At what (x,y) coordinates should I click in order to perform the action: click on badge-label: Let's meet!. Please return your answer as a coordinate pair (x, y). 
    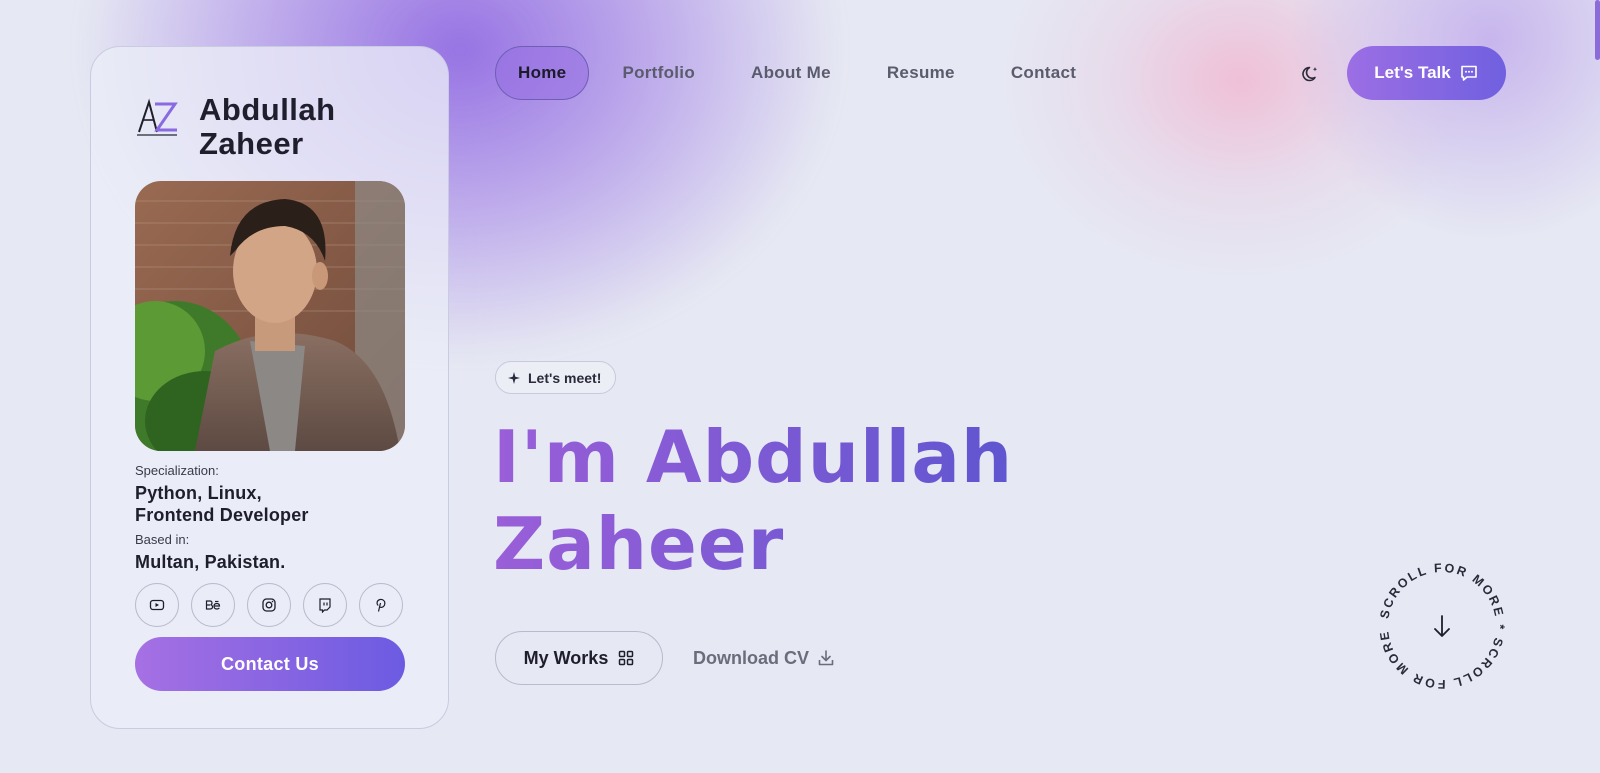
    Looking at the image, I should click on (565, 377).